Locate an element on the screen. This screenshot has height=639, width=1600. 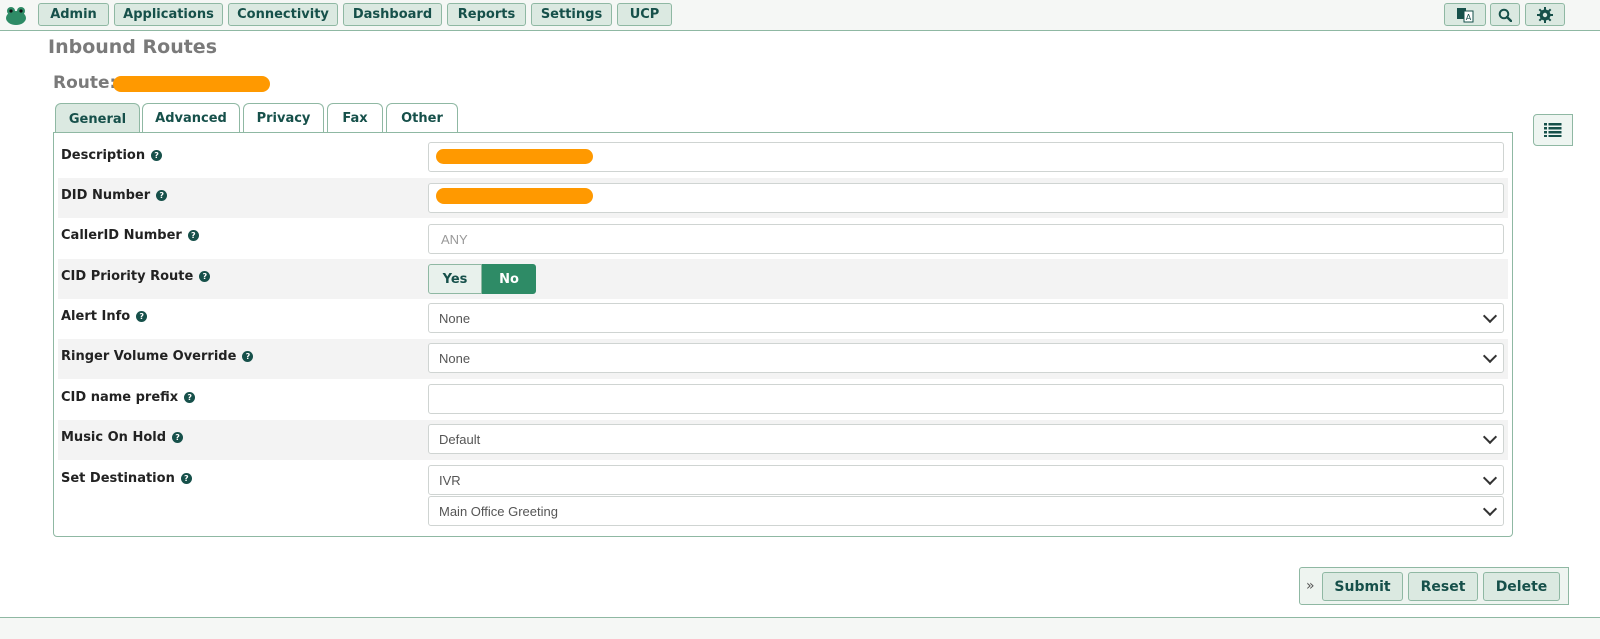
ringer-volume-label: Ringer Volume Override is located at coordinates (149, 356).